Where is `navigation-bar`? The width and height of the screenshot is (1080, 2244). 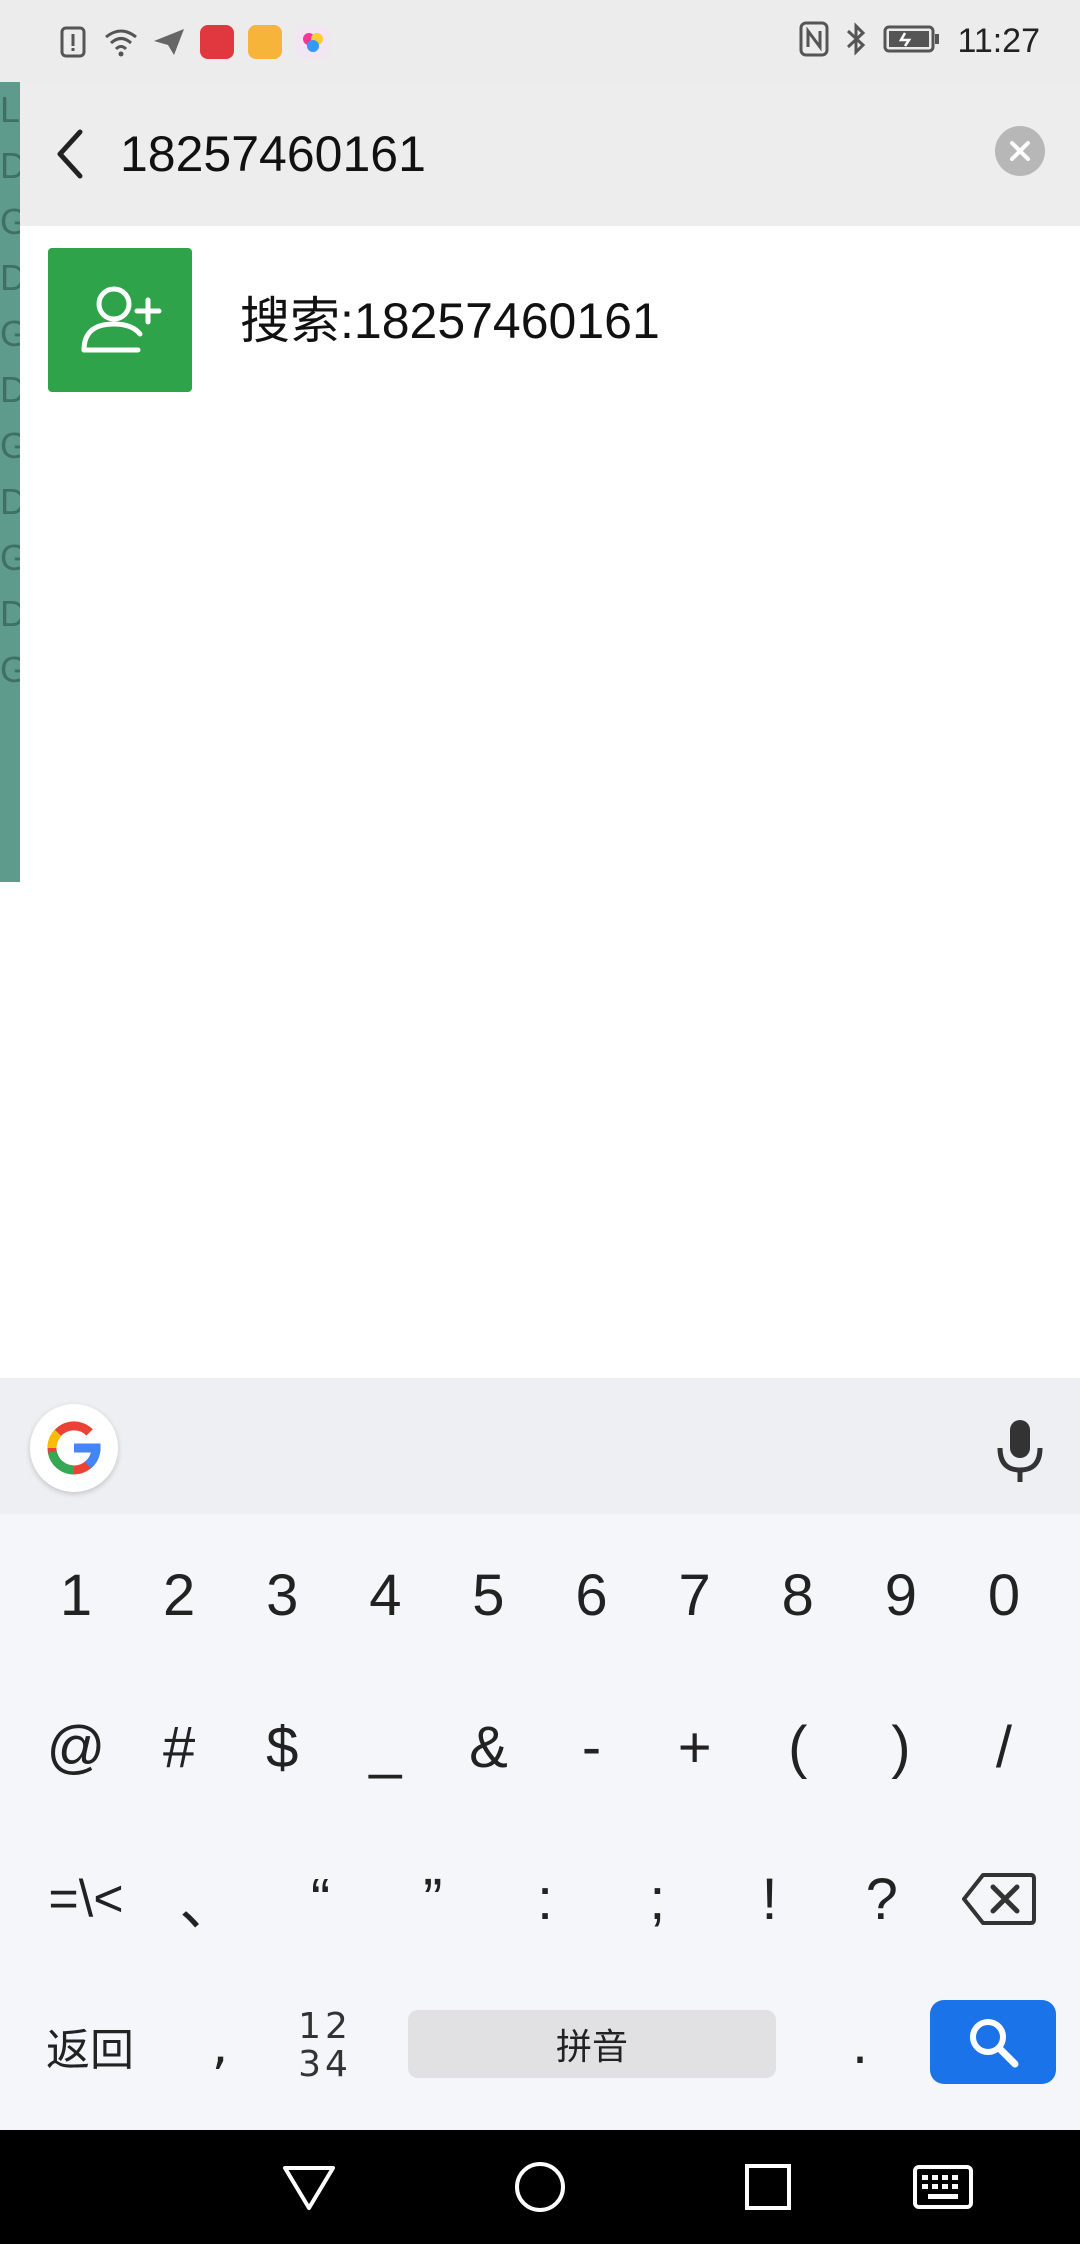 navigation-bar is located at coordinates (540, 2187).